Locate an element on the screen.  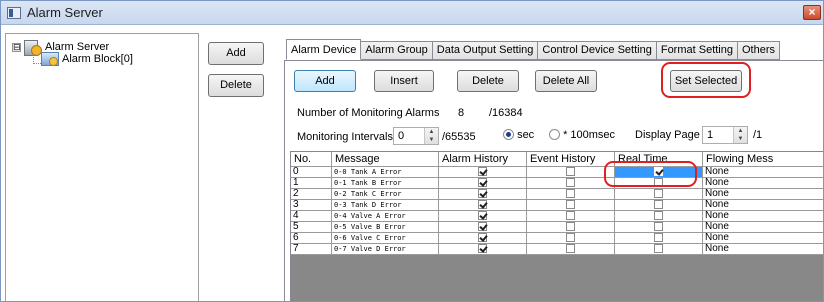
cell-no: 0 is located at coordinates (311, 172).